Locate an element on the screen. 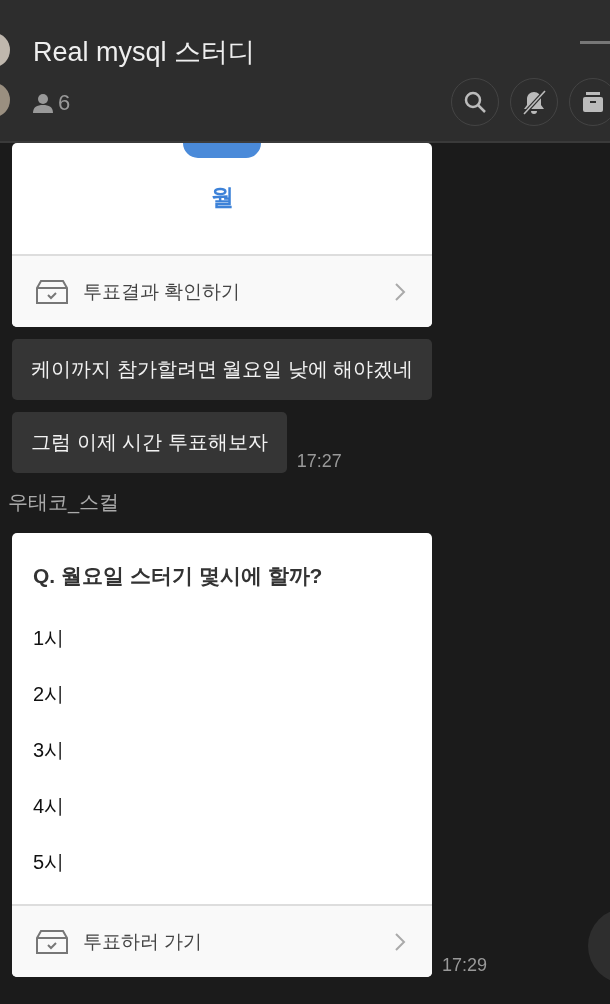  poll-option: 4시 is located at coordinates (222, 806).